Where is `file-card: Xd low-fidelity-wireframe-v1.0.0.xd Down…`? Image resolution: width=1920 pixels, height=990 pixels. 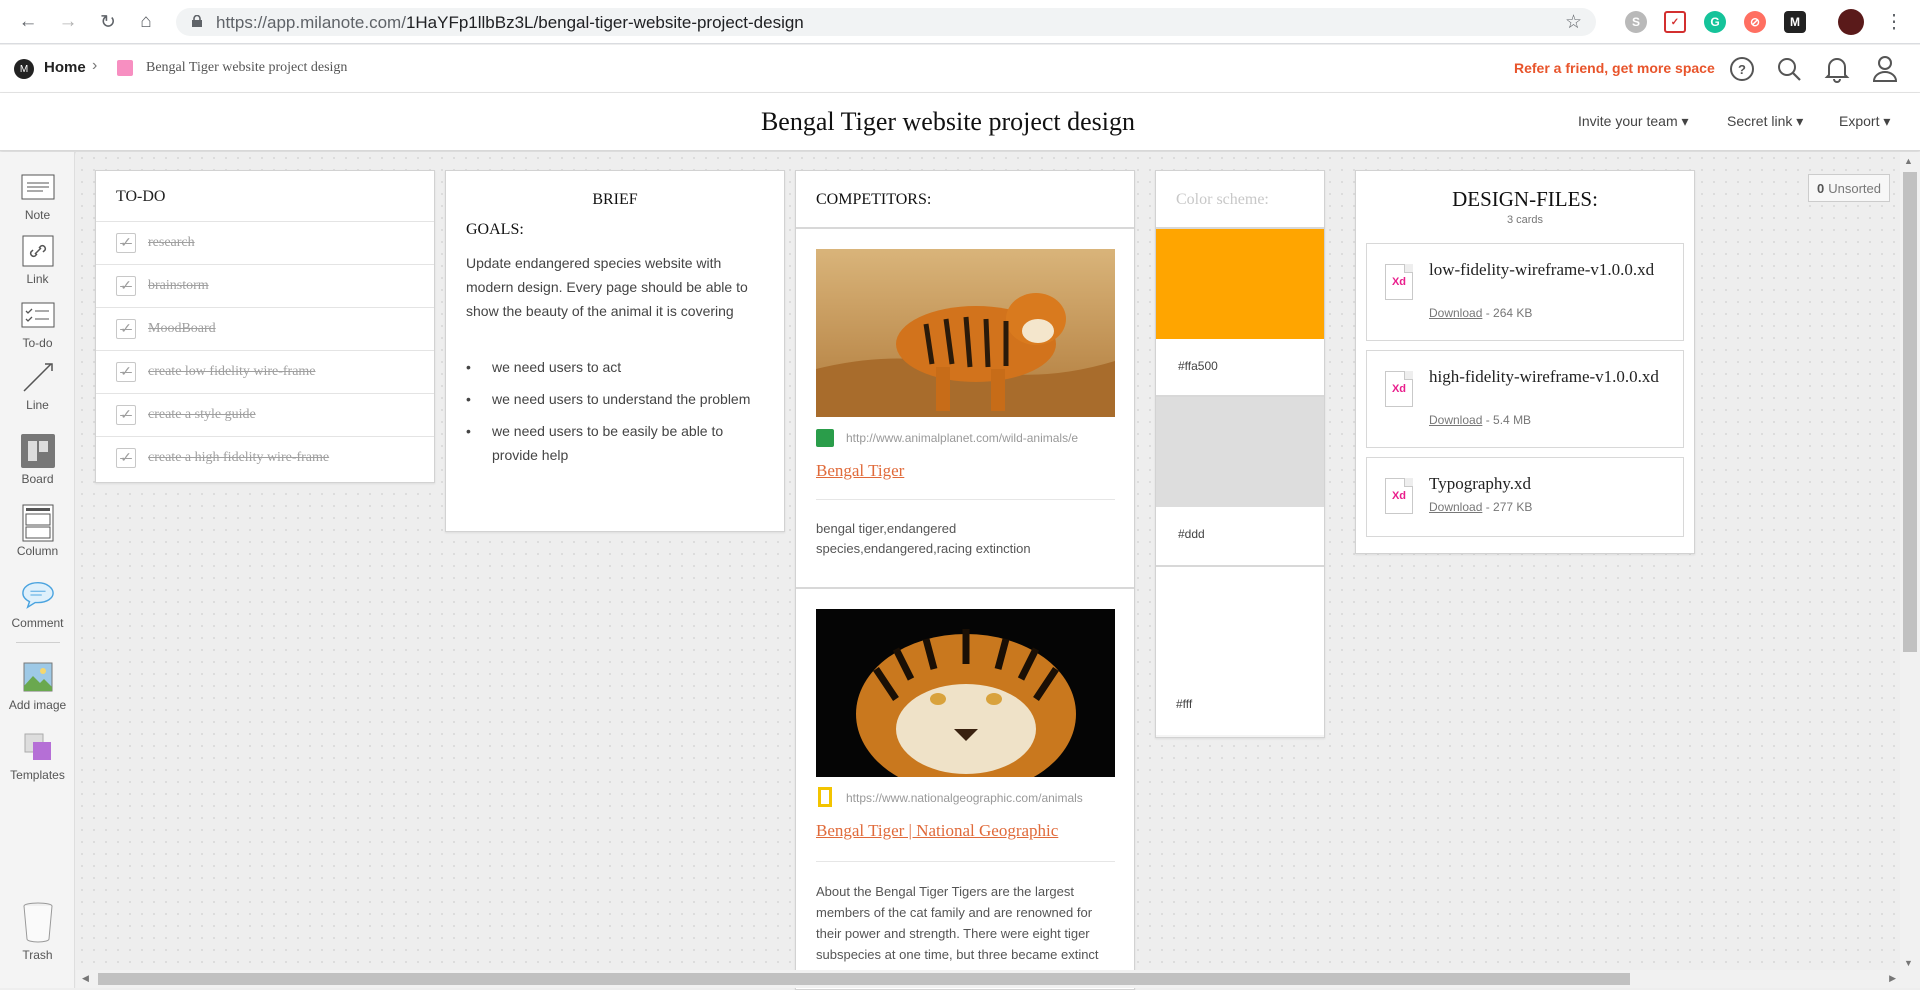
file-card: Xd low-fidelity-wireframe-v1.0.0.xd Down… is located at coordinates (1525, 292).